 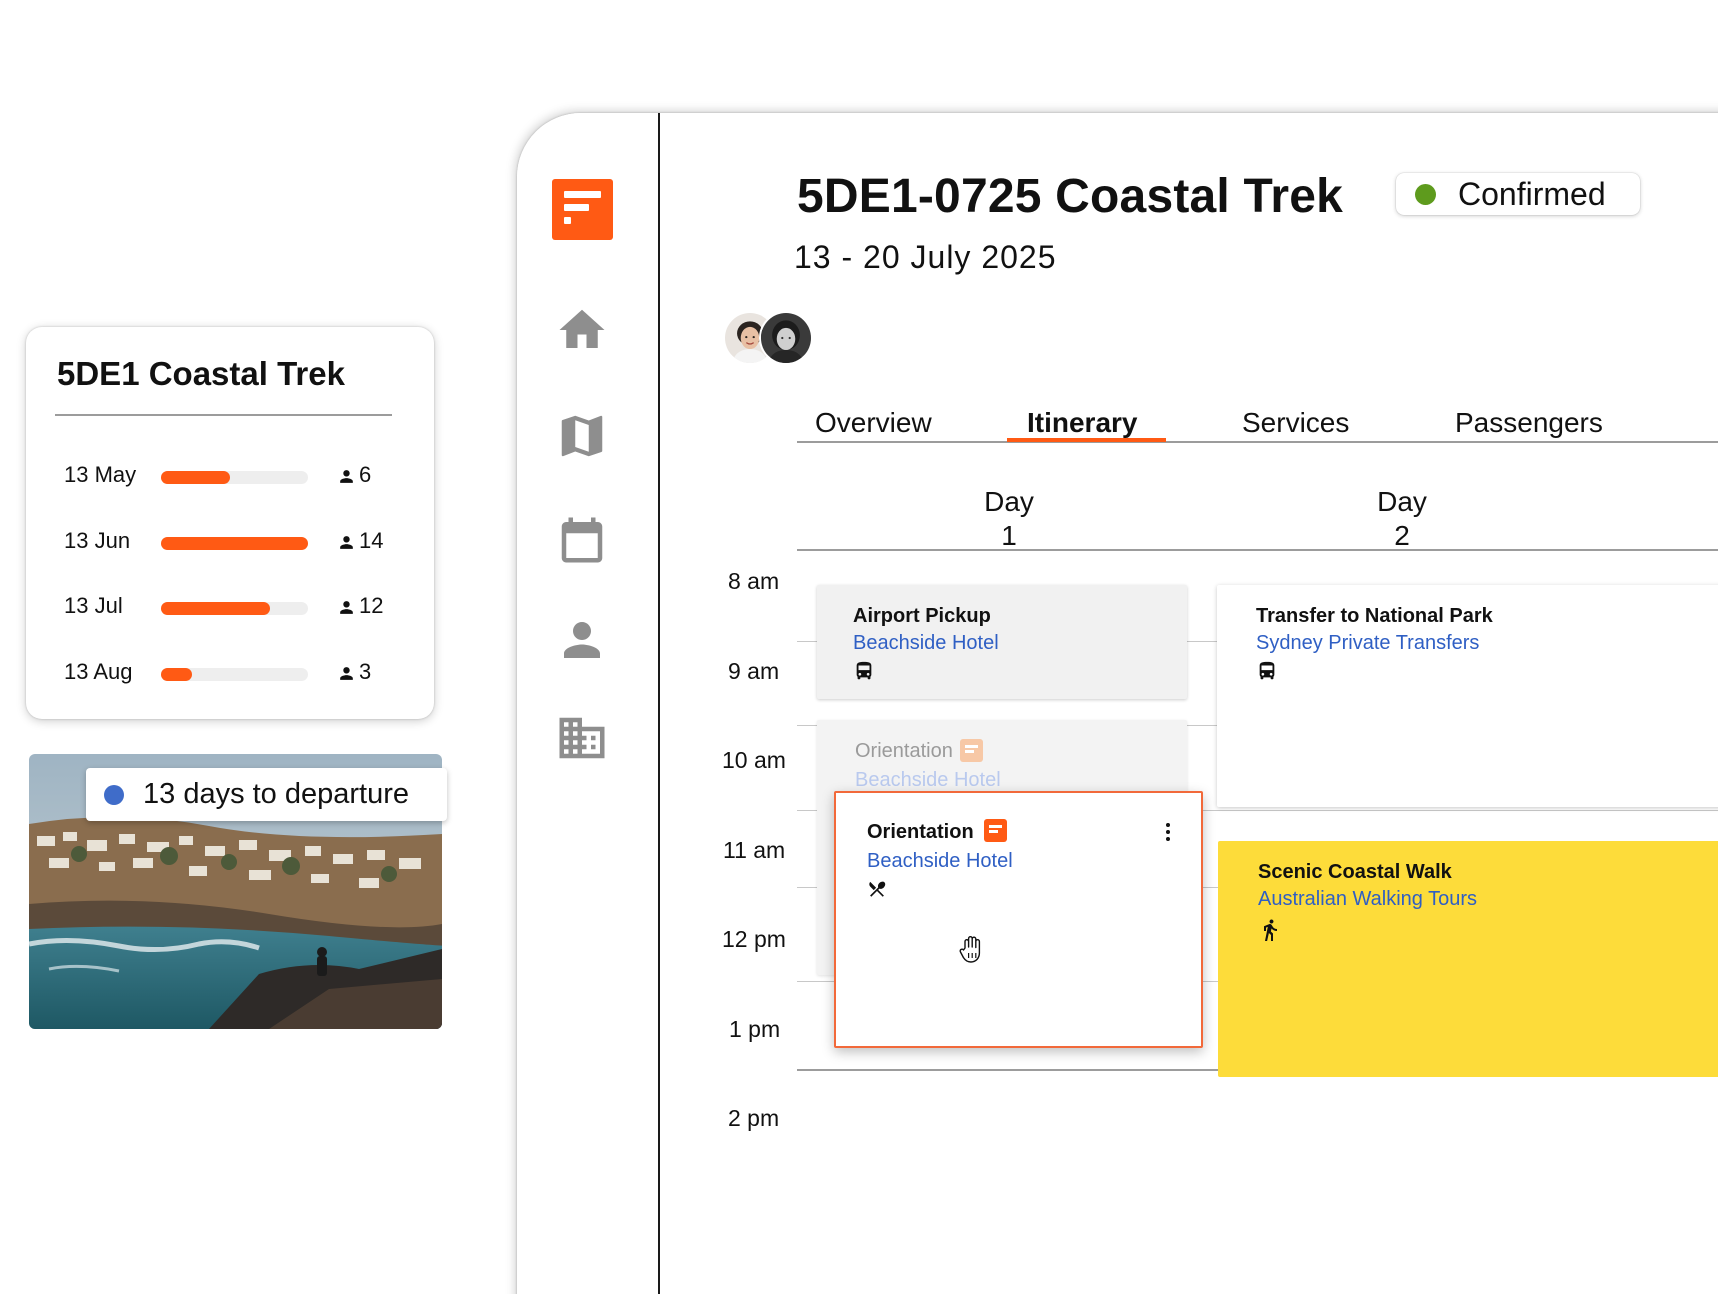 I want to click on event-supplier-link: Australian Walking Tours, so click(x=1367, y=899).